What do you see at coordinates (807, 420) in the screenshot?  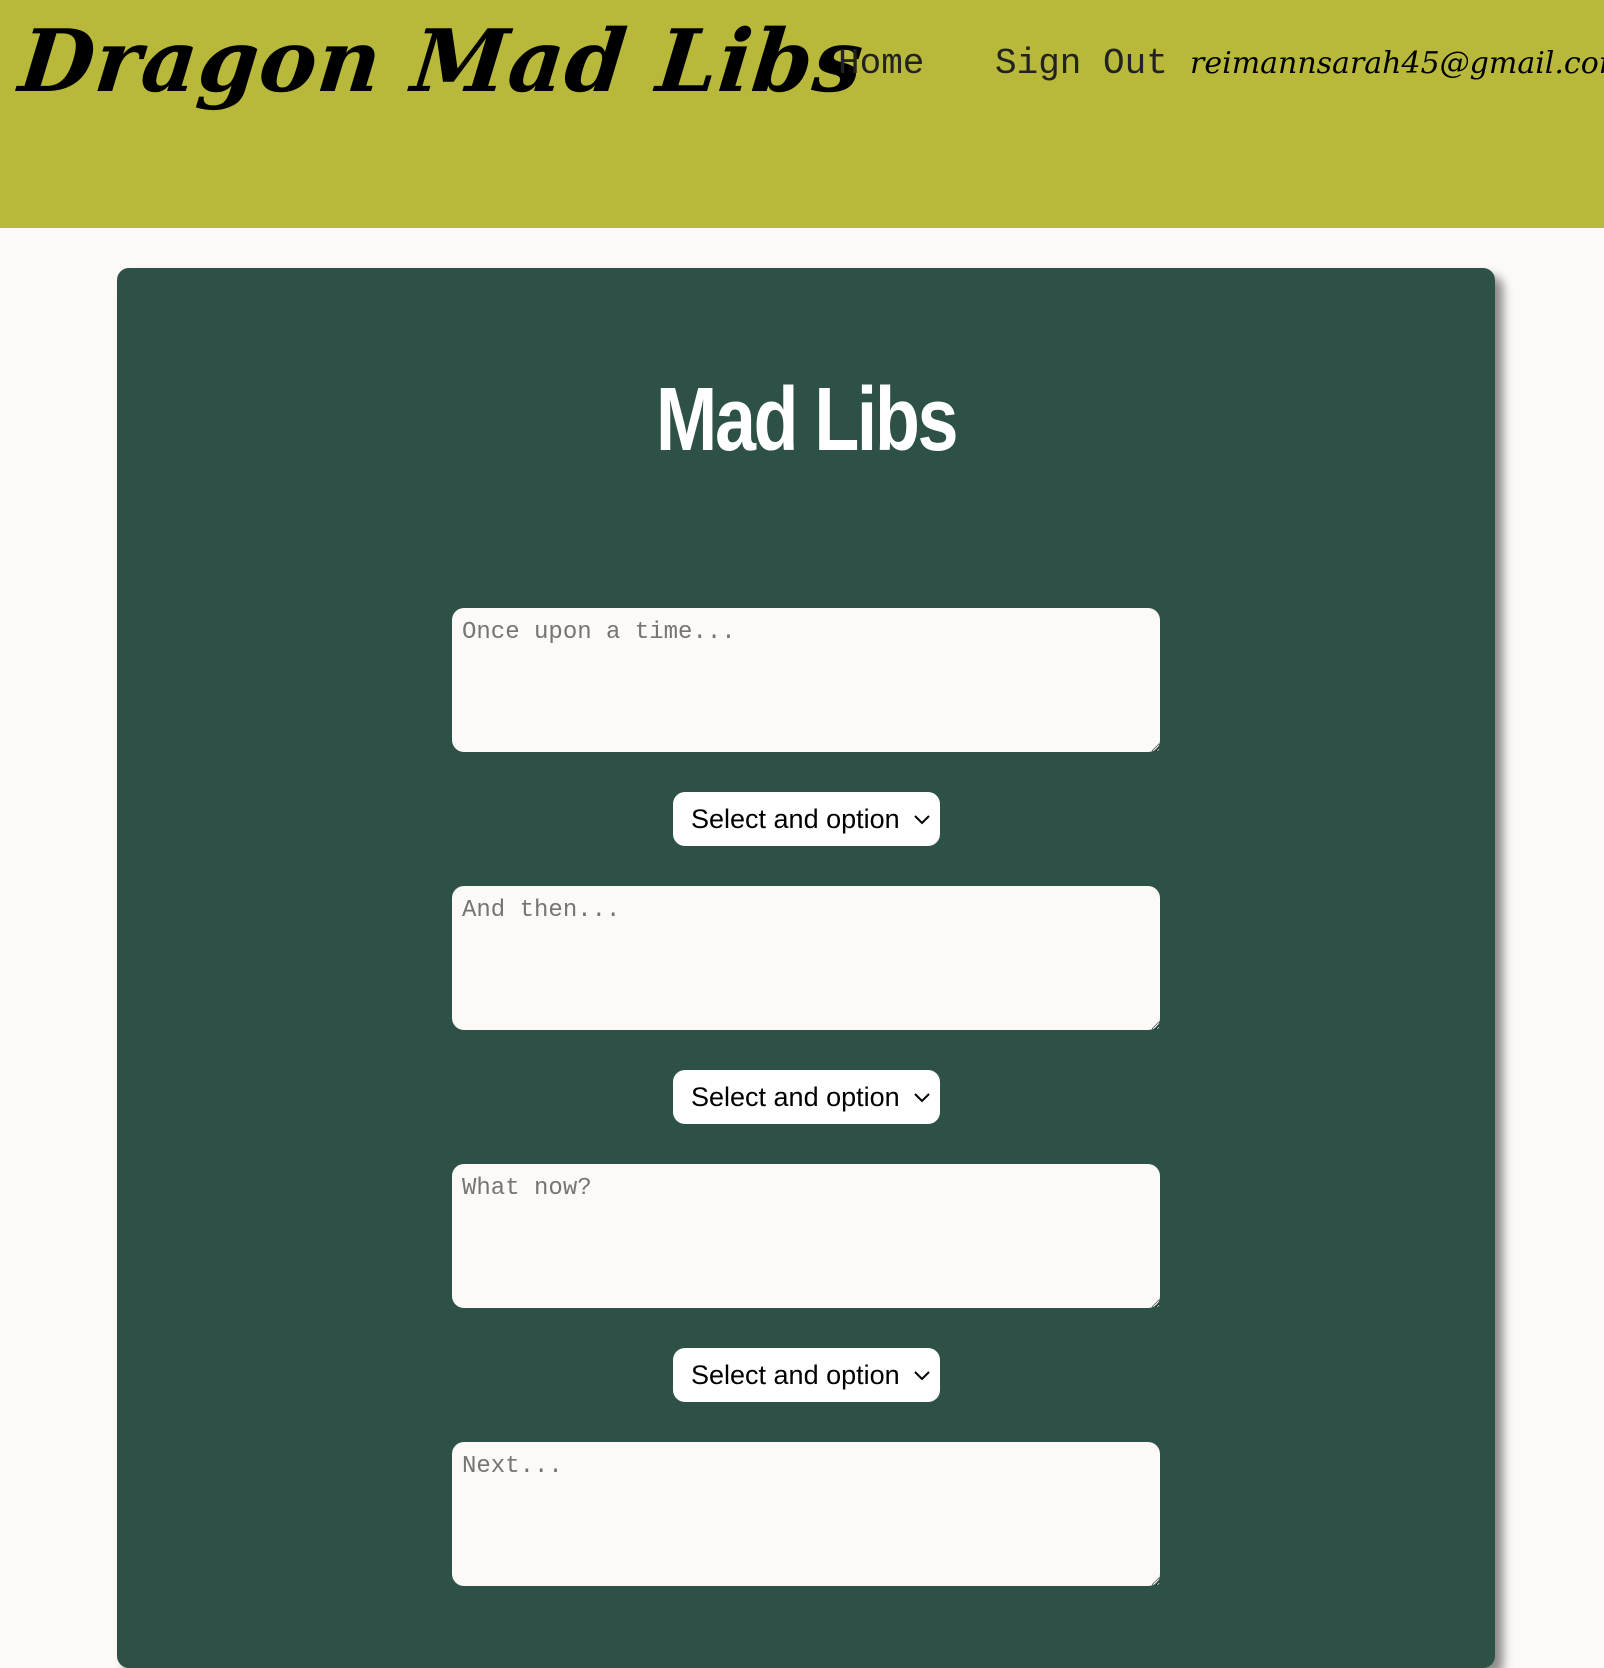 I see `page-title: Mad Libs` at bounding box center [807, 420].